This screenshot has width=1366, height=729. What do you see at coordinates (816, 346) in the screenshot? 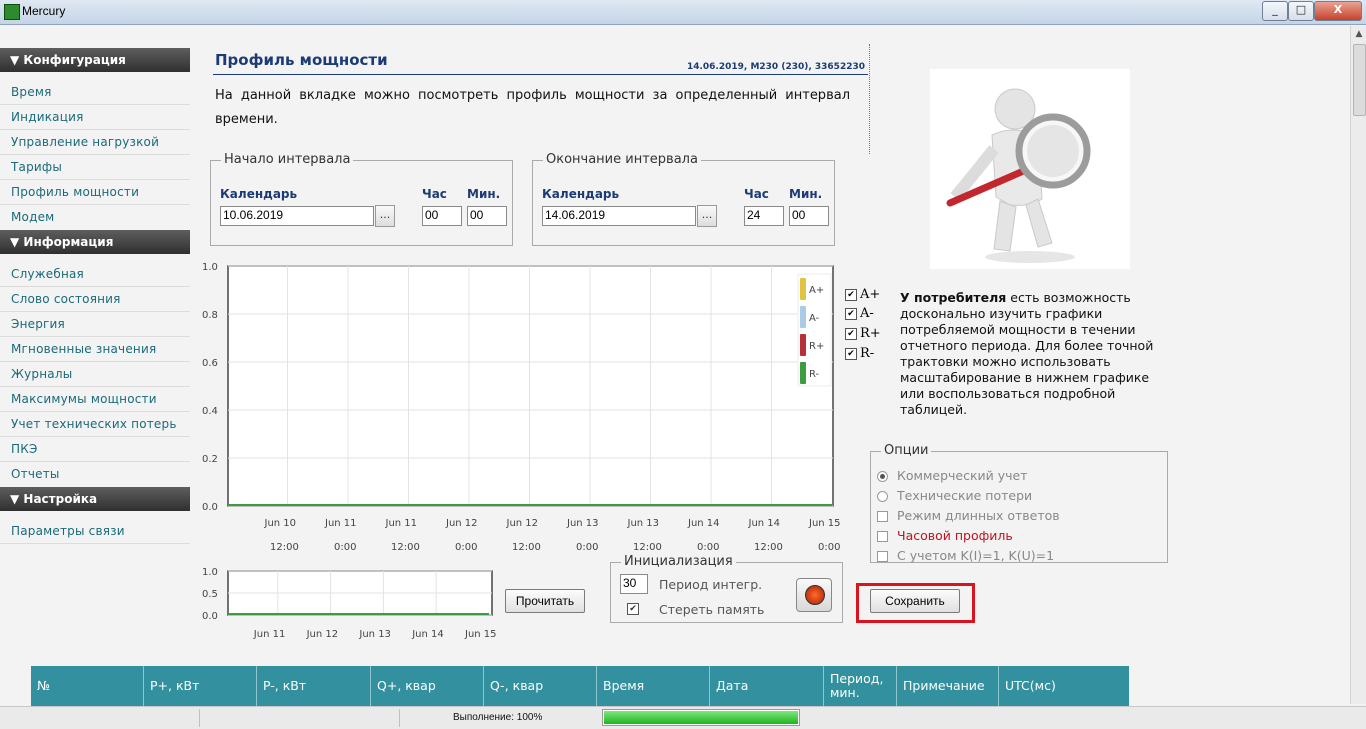
I see `legend-label: R+` at bounding box center [816, 346].